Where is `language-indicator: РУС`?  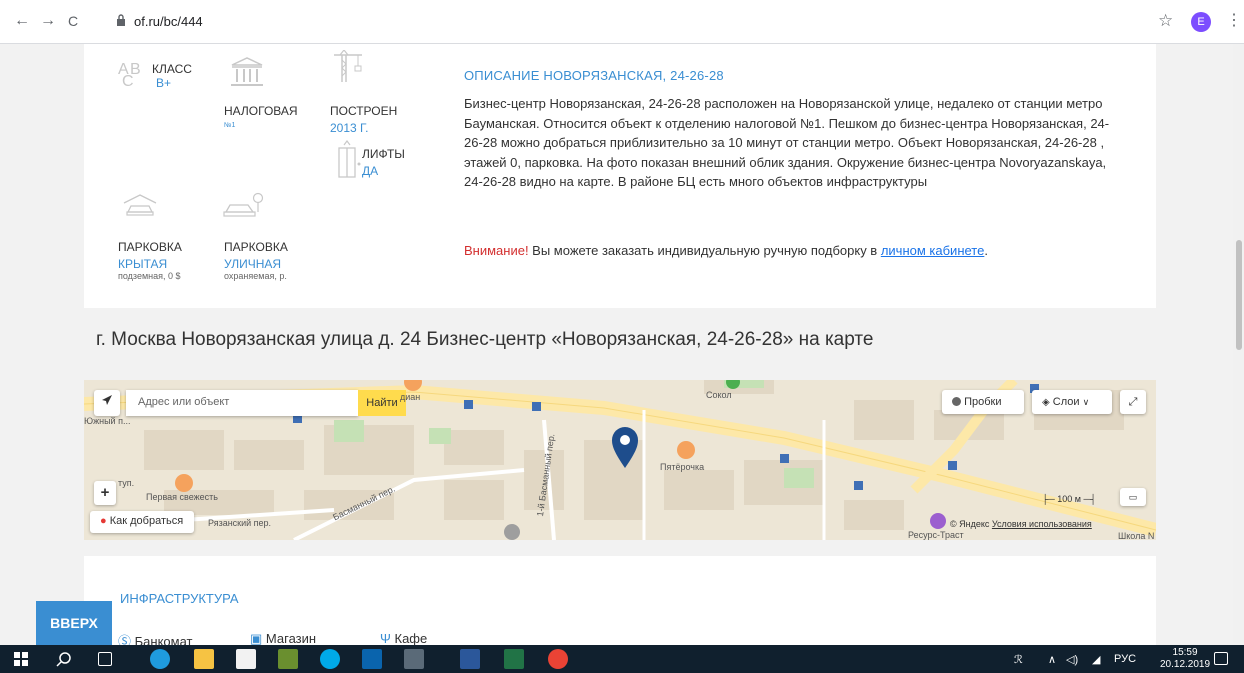
language-indicator: РУС is located at coordinates (1125, 659).